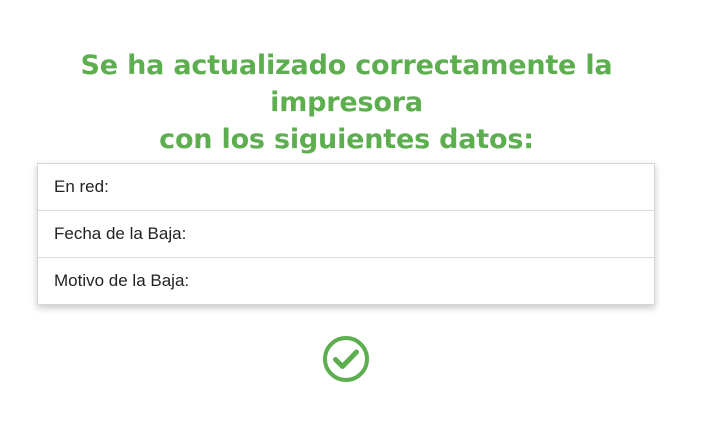  What do you see at coordinates (346, 359) in the screenshot?
I see `check-circle-icon` at bounding box center [346, 359].